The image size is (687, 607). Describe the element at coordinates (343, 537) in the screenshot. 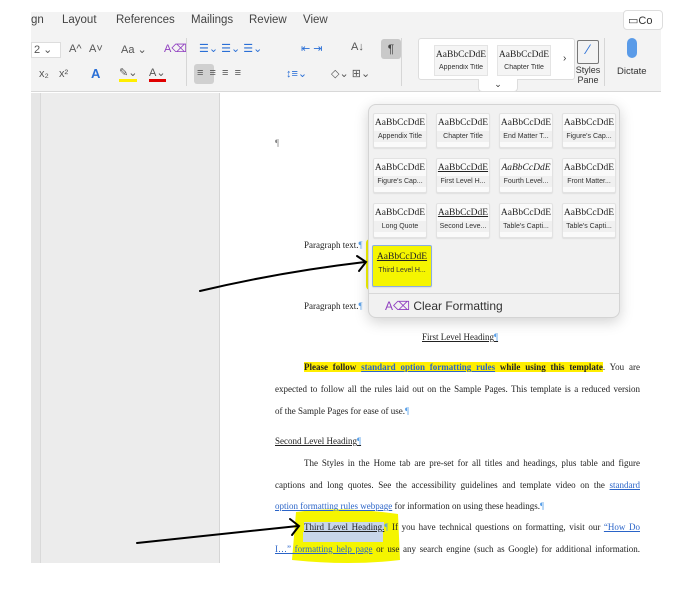

I see `selection-highlight` at that location.